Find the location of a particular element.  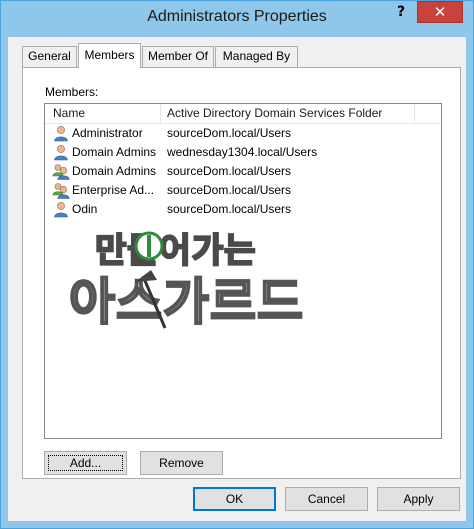

member-folder: wednesday1304.local/Users is located at coordinates (242, 152).